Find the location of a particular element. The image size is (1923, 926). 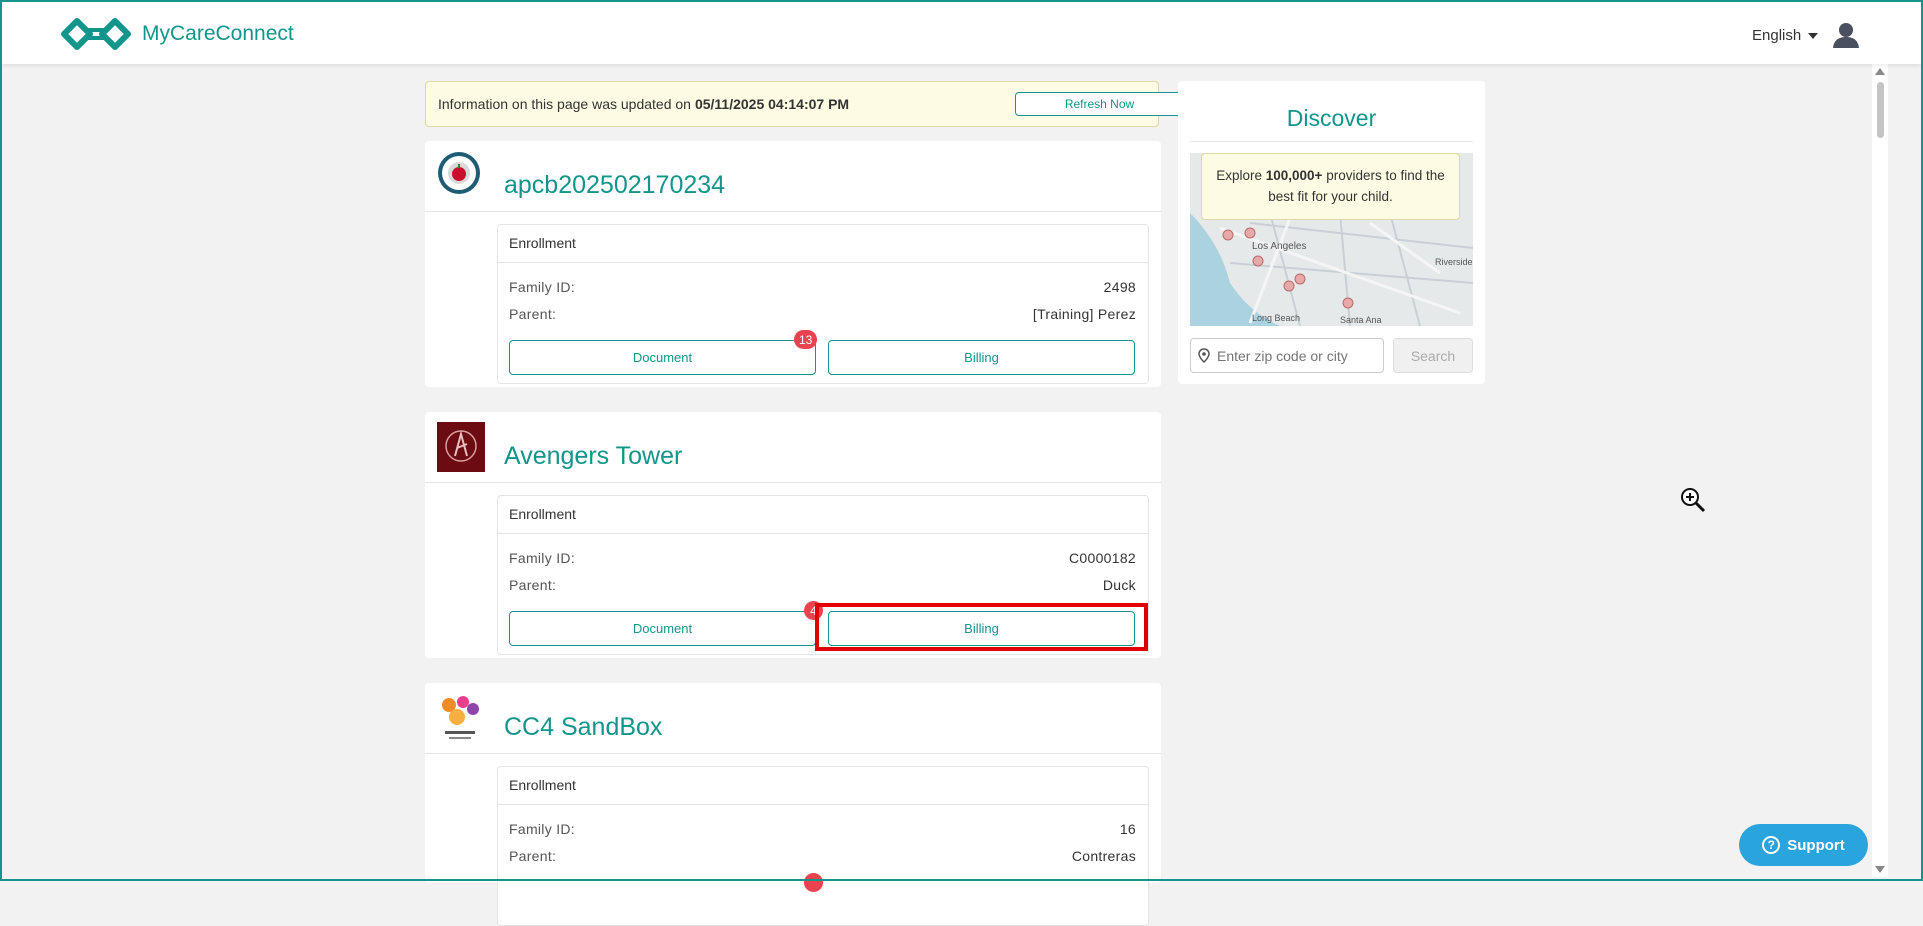

provider-name: Avengers Tower is located at coordinates (593, 456).